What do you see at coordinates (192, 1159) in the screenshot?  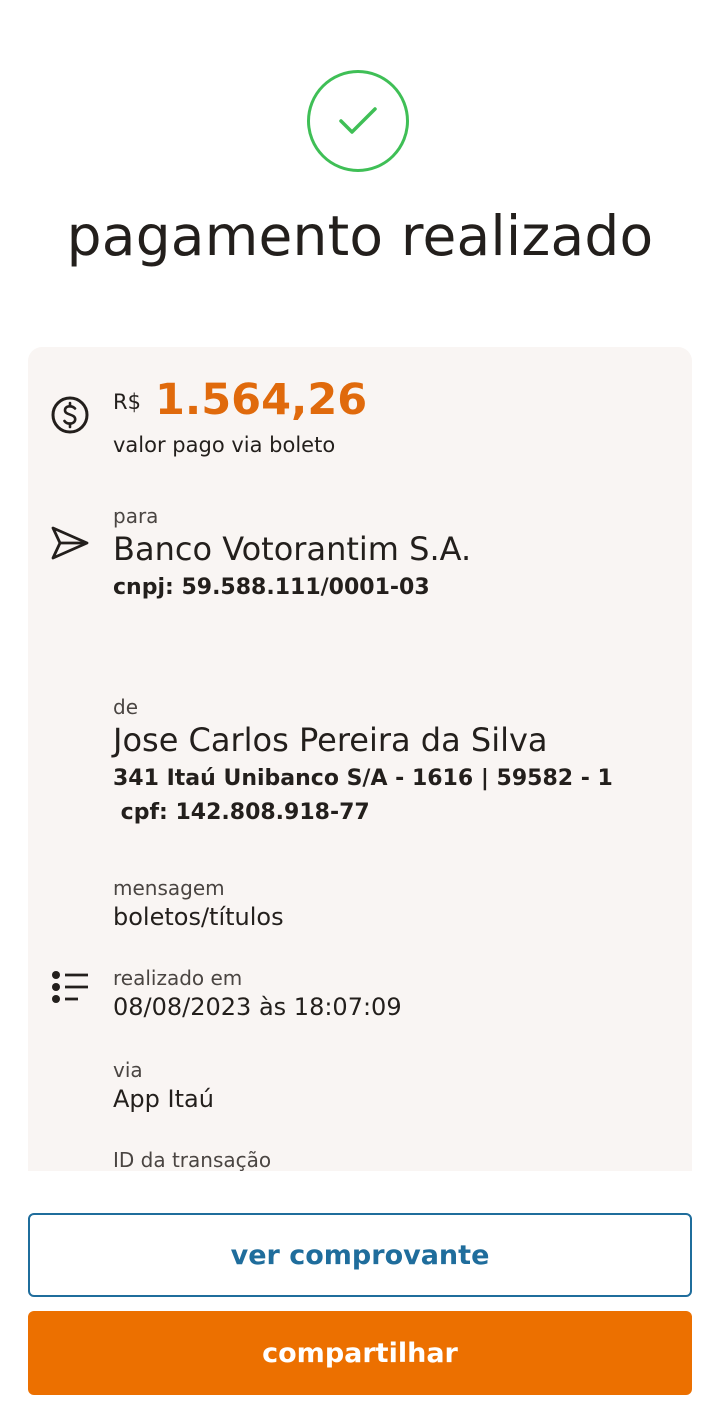 I see `transaction-id-label: ID da transação` at bounding box center [192, 1159].